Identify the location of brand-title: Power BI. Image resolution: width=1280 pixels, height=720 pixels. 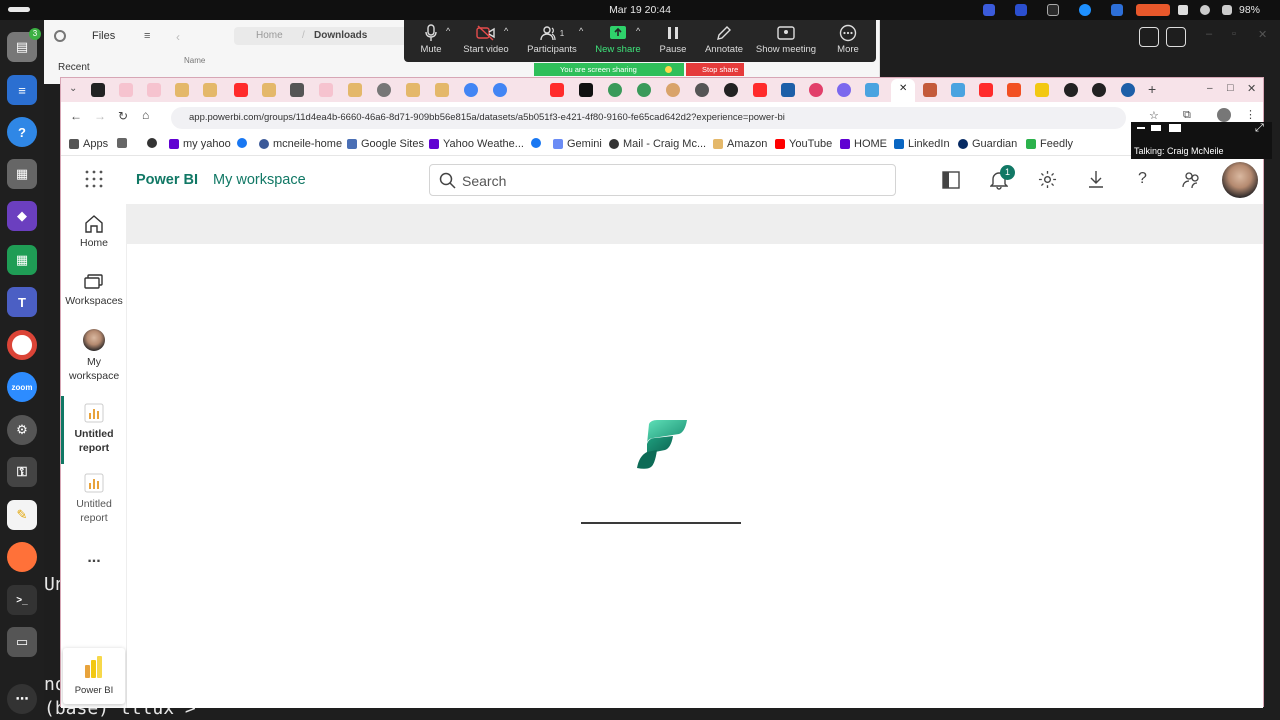
(167, 180).